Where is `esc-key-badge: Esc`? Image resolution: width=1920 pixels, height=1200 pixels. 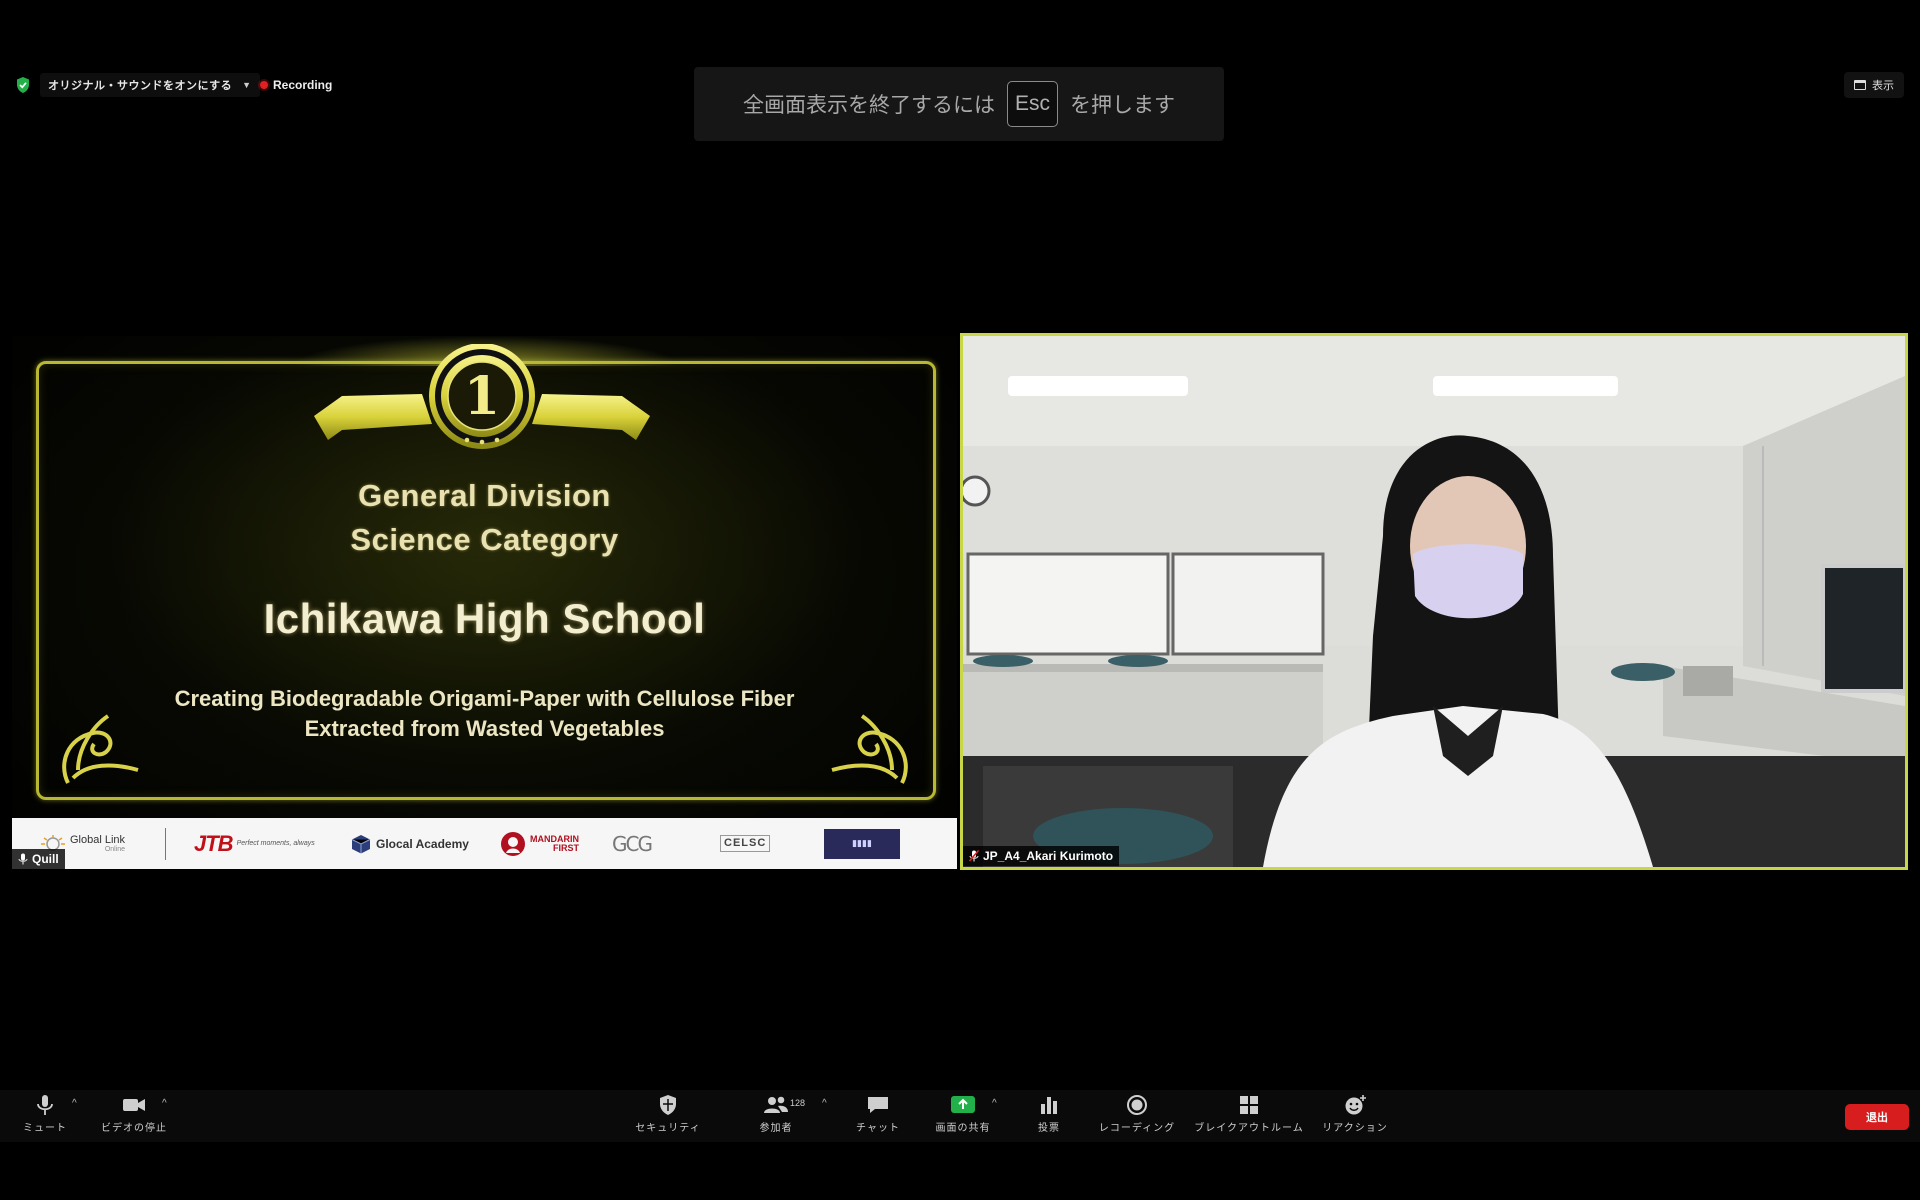 esc-key-badge: Esc is located at coordinates (1032, 104).